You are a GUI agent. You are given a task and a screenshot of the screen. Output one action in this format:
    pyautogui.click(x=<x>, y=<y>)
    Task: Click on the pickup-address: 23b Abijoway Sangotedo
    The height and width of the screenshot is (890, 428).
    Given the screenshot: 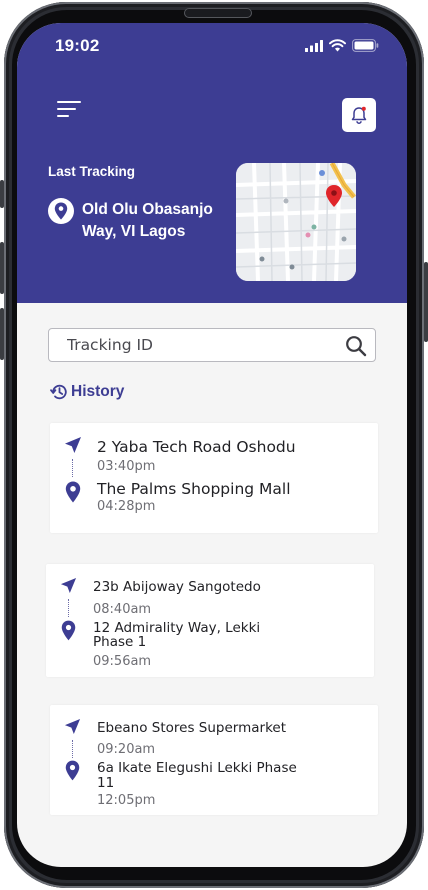 What is the action you would take?
    pyautogui.click(x=177, y=587)
    